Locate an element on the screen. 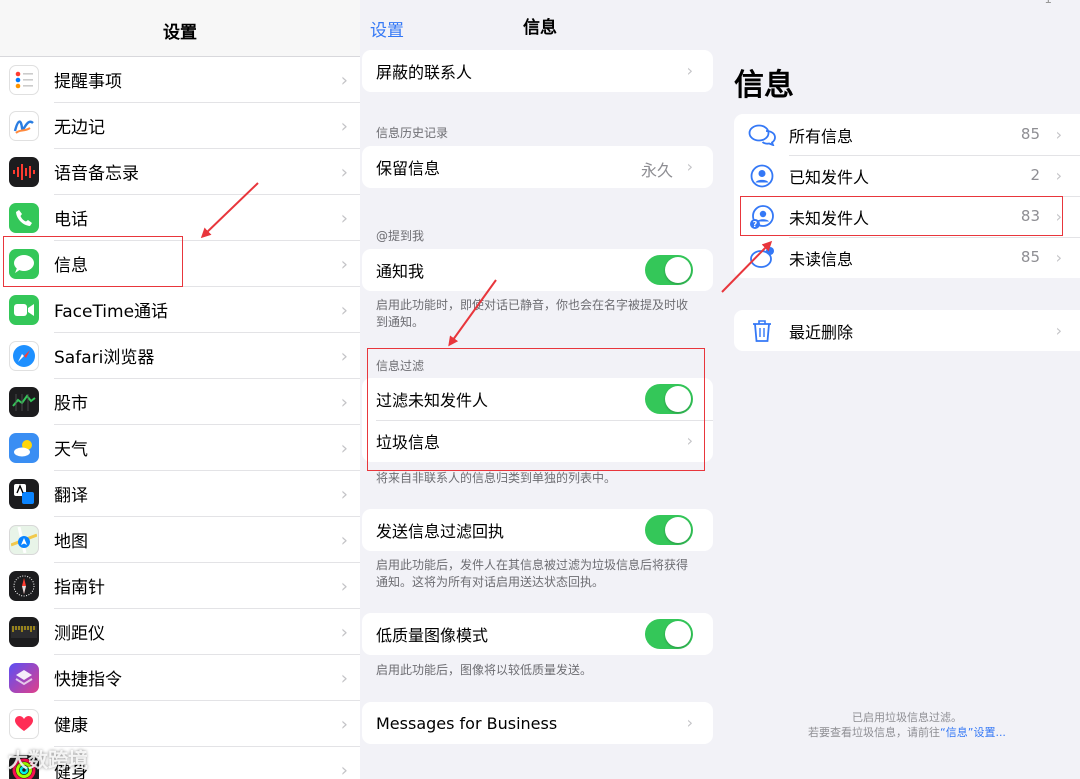 The height and width of the screenshot is (779, 1080). messages-app-title: 信息 is located at coordinates (764, 85).